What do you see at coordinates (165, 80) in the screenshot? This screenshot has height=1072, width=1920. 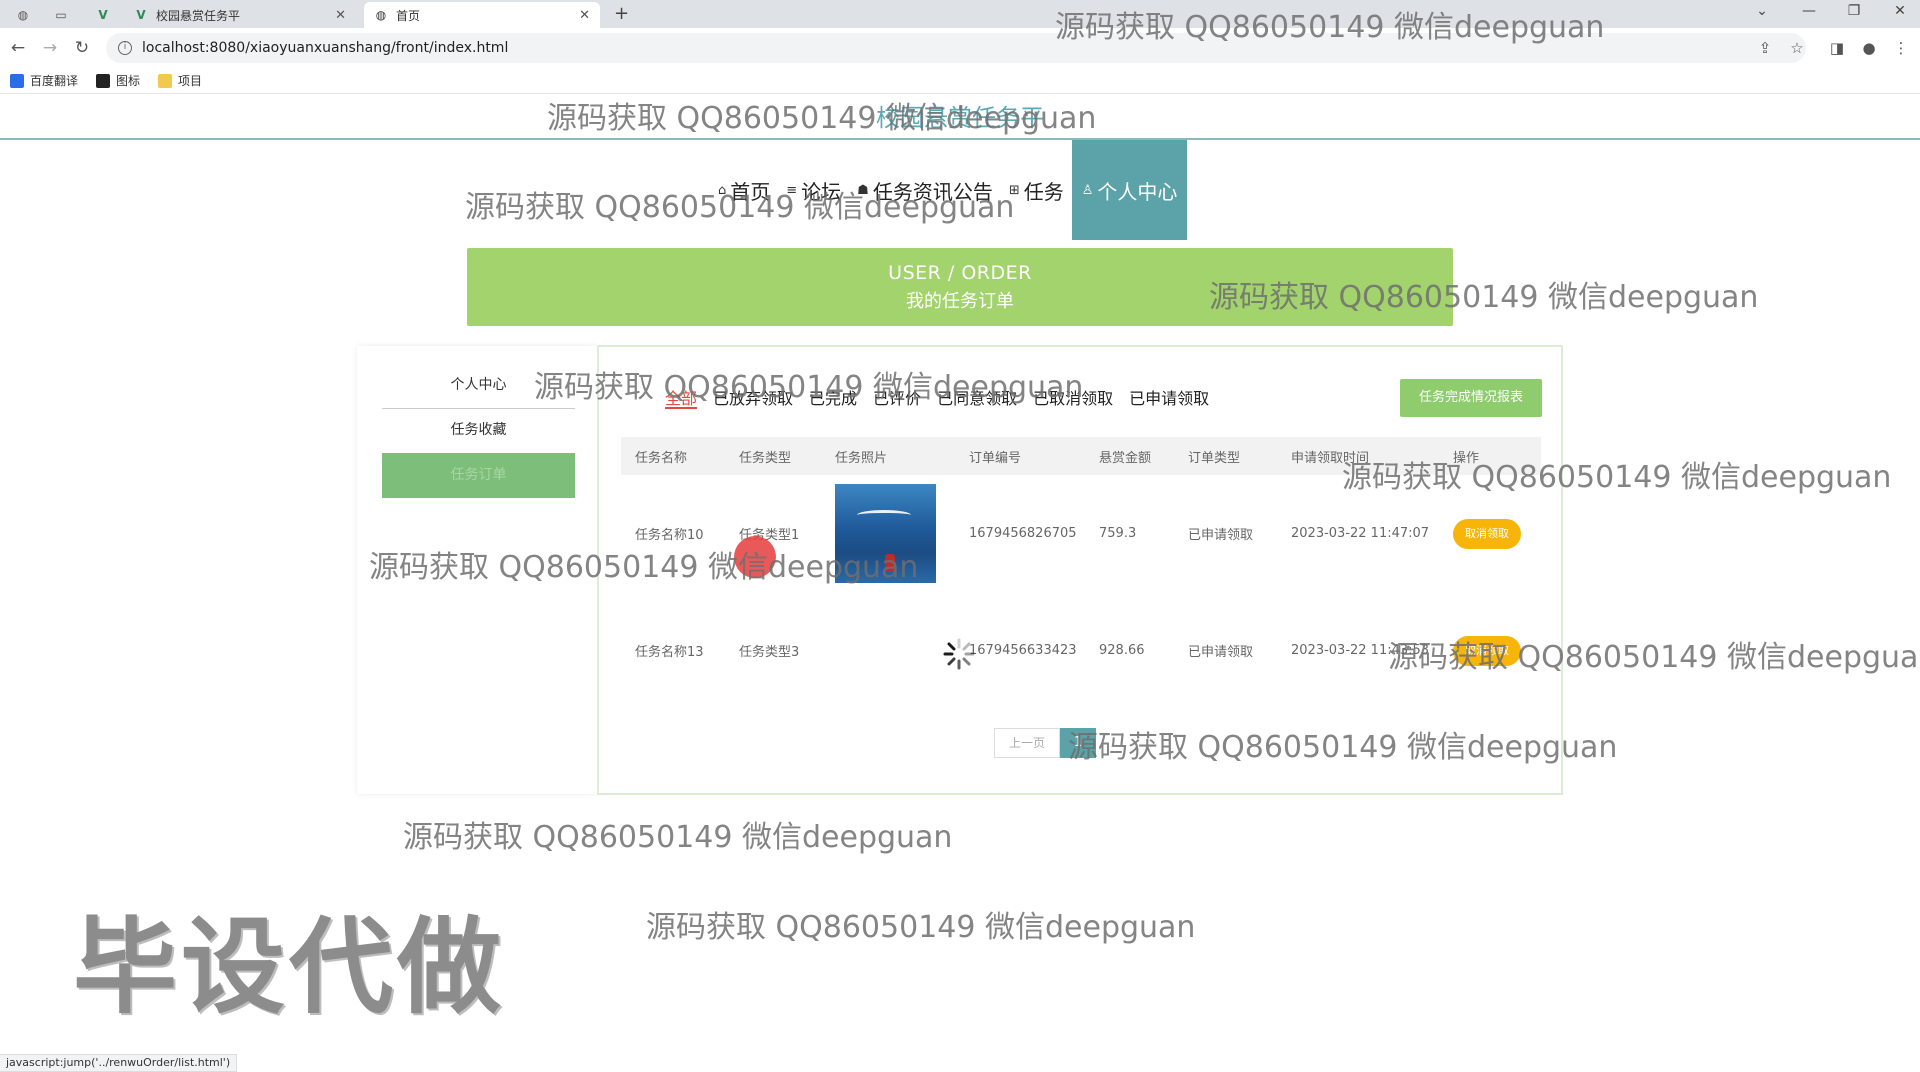 I see `folder-icon` at bounding box center [165, 80].